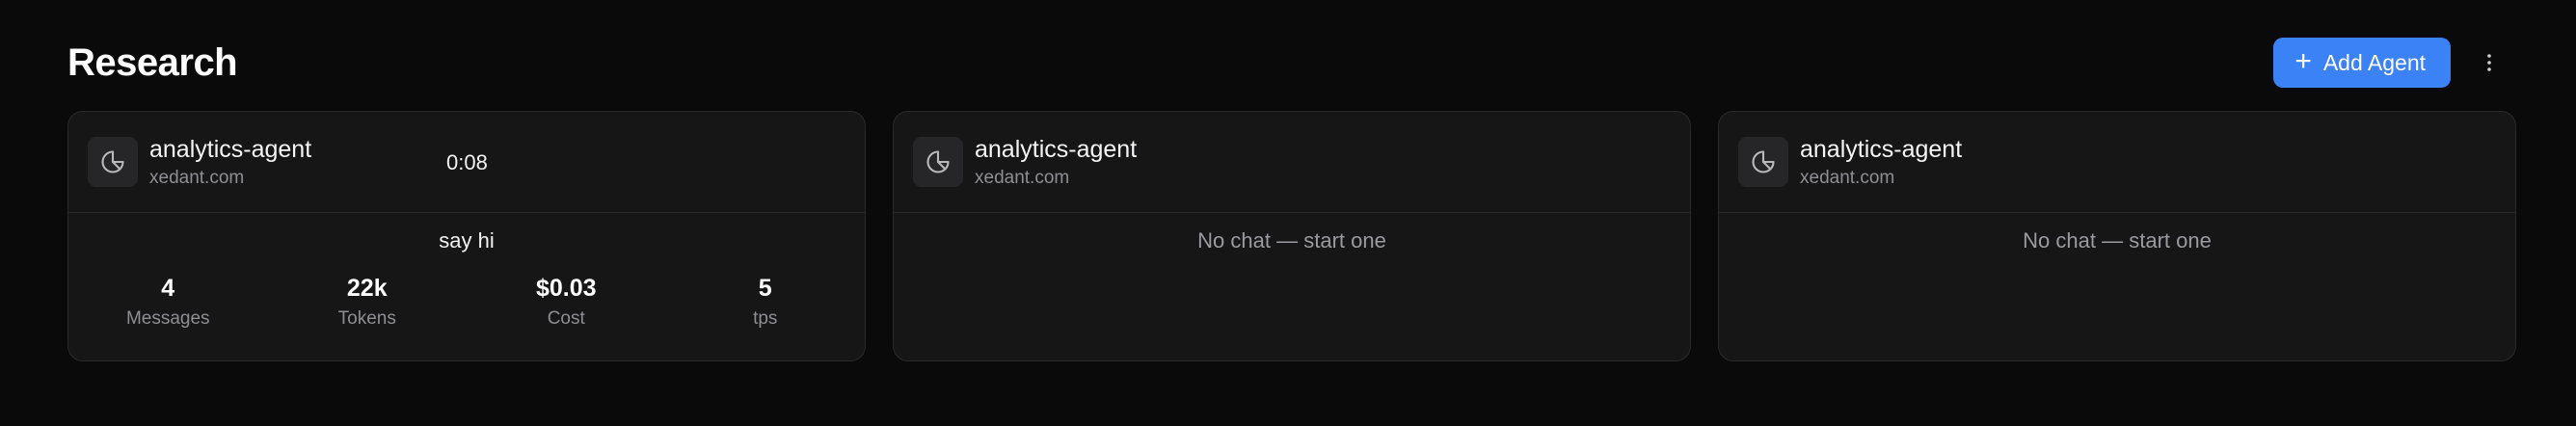 This screenshot has width=2576, height=426. I want to click on kebab-menu-icon, so click(2489, 63).